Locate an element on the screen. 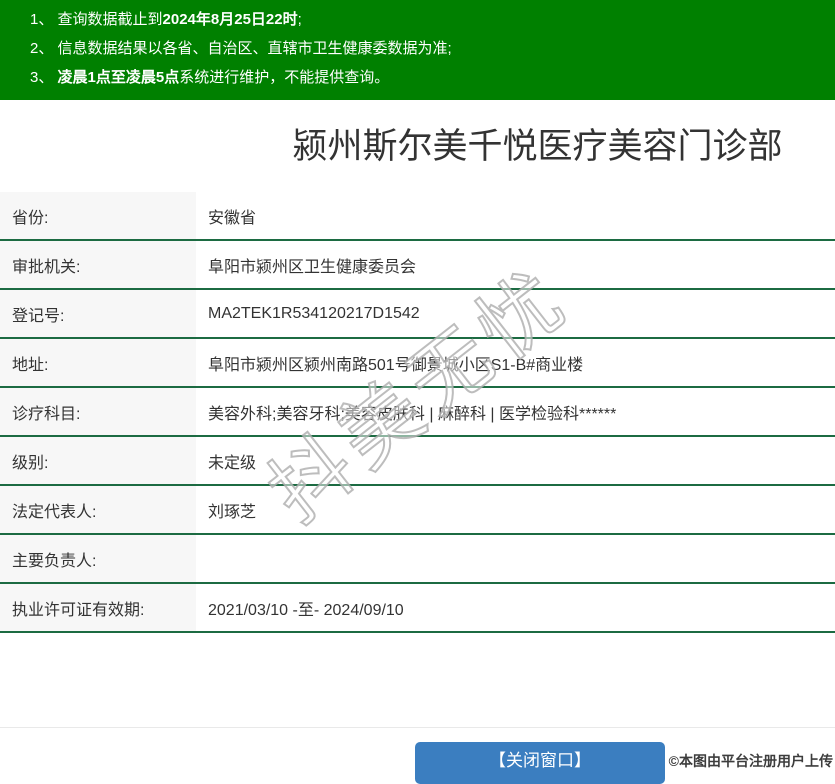 The image size is (835, 784). field-value: 阜阳市颍州区颍州南路501号御景城小区S1-B#商业楼 is located at coordinates (396, 365).